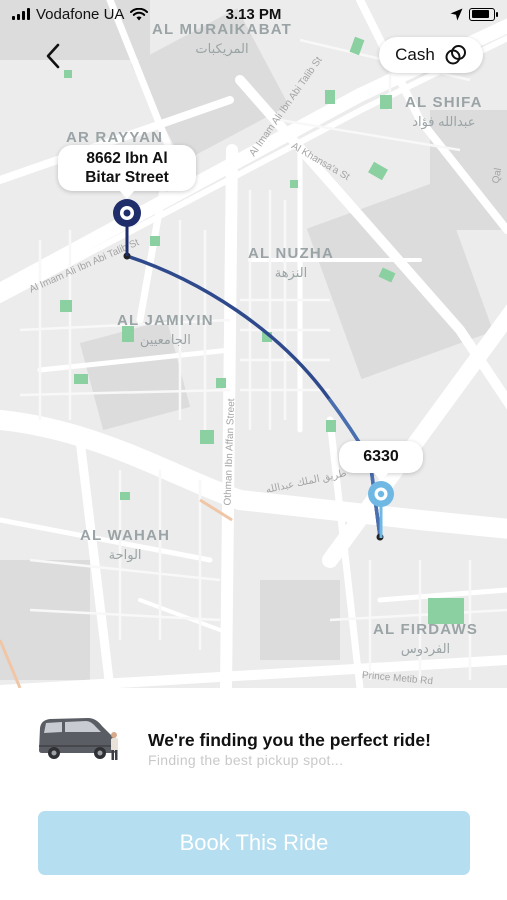 Image resolution: width=507 pixels, height=900 pixels. I want to click on status-bar: Vodafone UA 3.13 PM, so click(253, 14).